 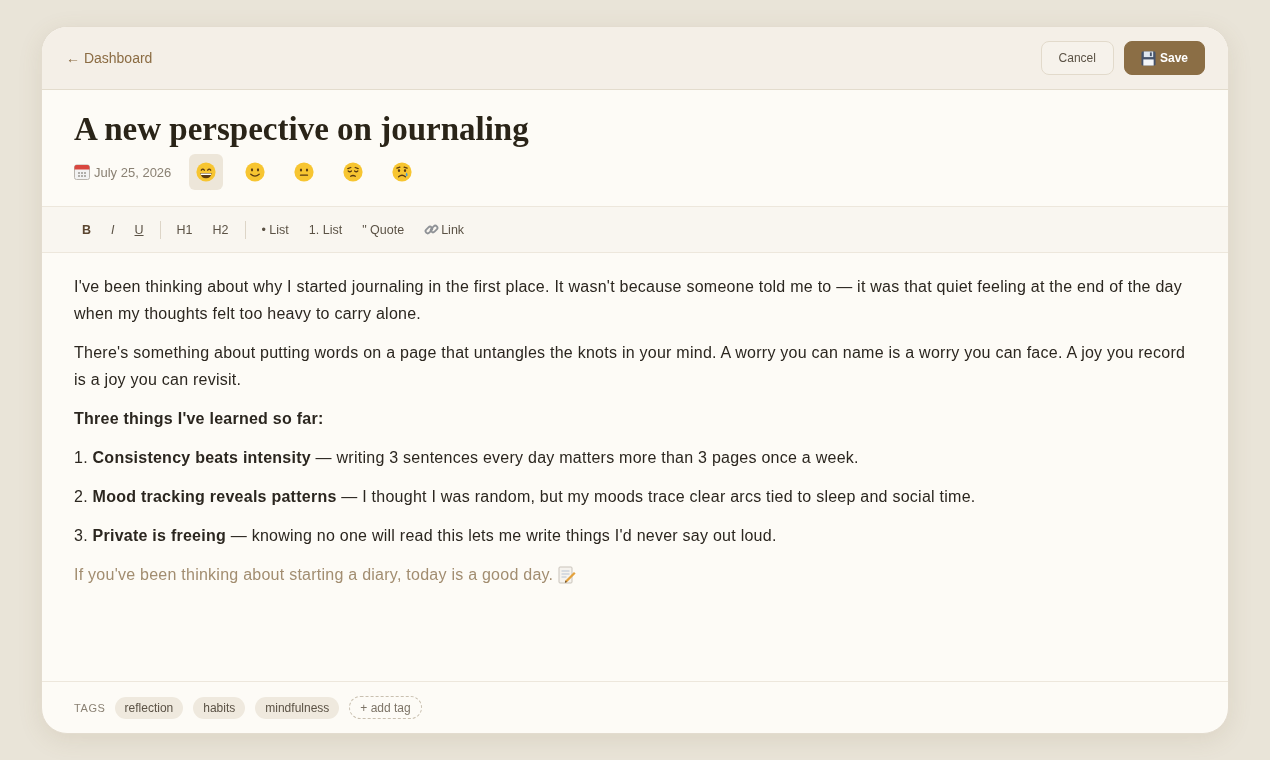 What do you see at coordinates (90, 707) in the screenshot?
I see `tags-label: TAGS` at bounding box center [90, 707].